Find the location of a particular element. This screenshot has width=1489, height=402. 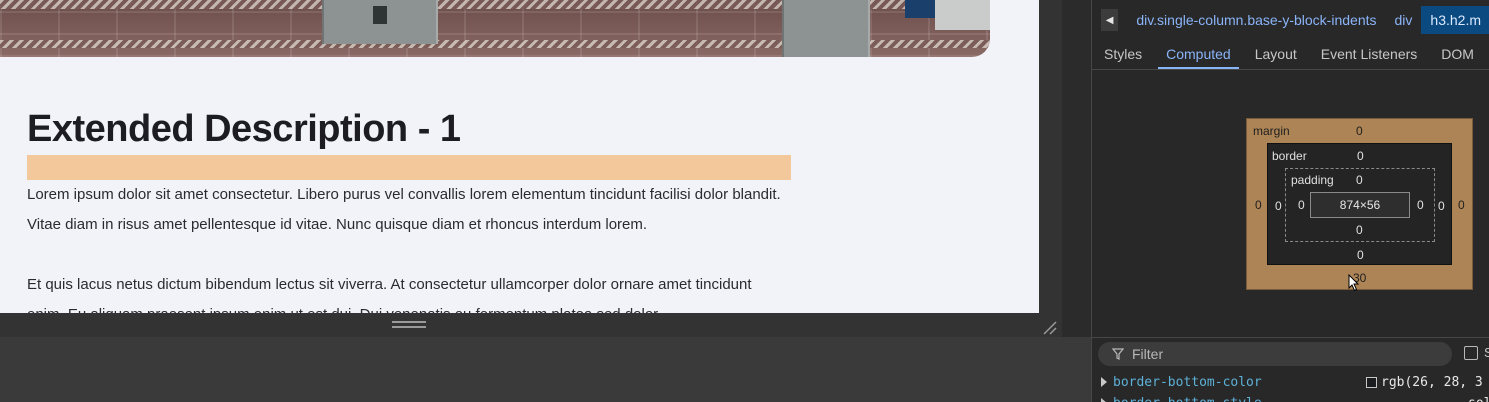

filter-icon is located at coordinates (1118, 354).